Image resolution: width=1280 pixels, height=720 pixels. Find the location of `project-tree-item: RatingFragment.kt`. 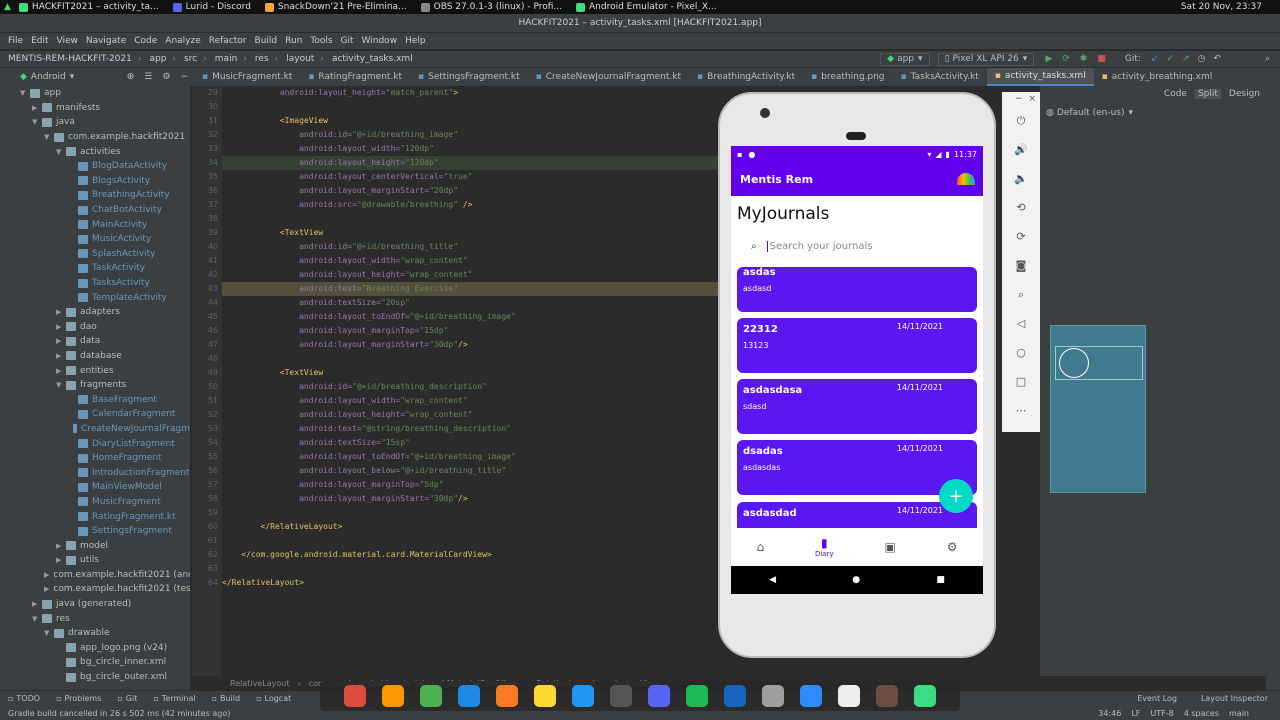

project-tree-item: RatingFragment.kt is located at coordinates (102, 516).